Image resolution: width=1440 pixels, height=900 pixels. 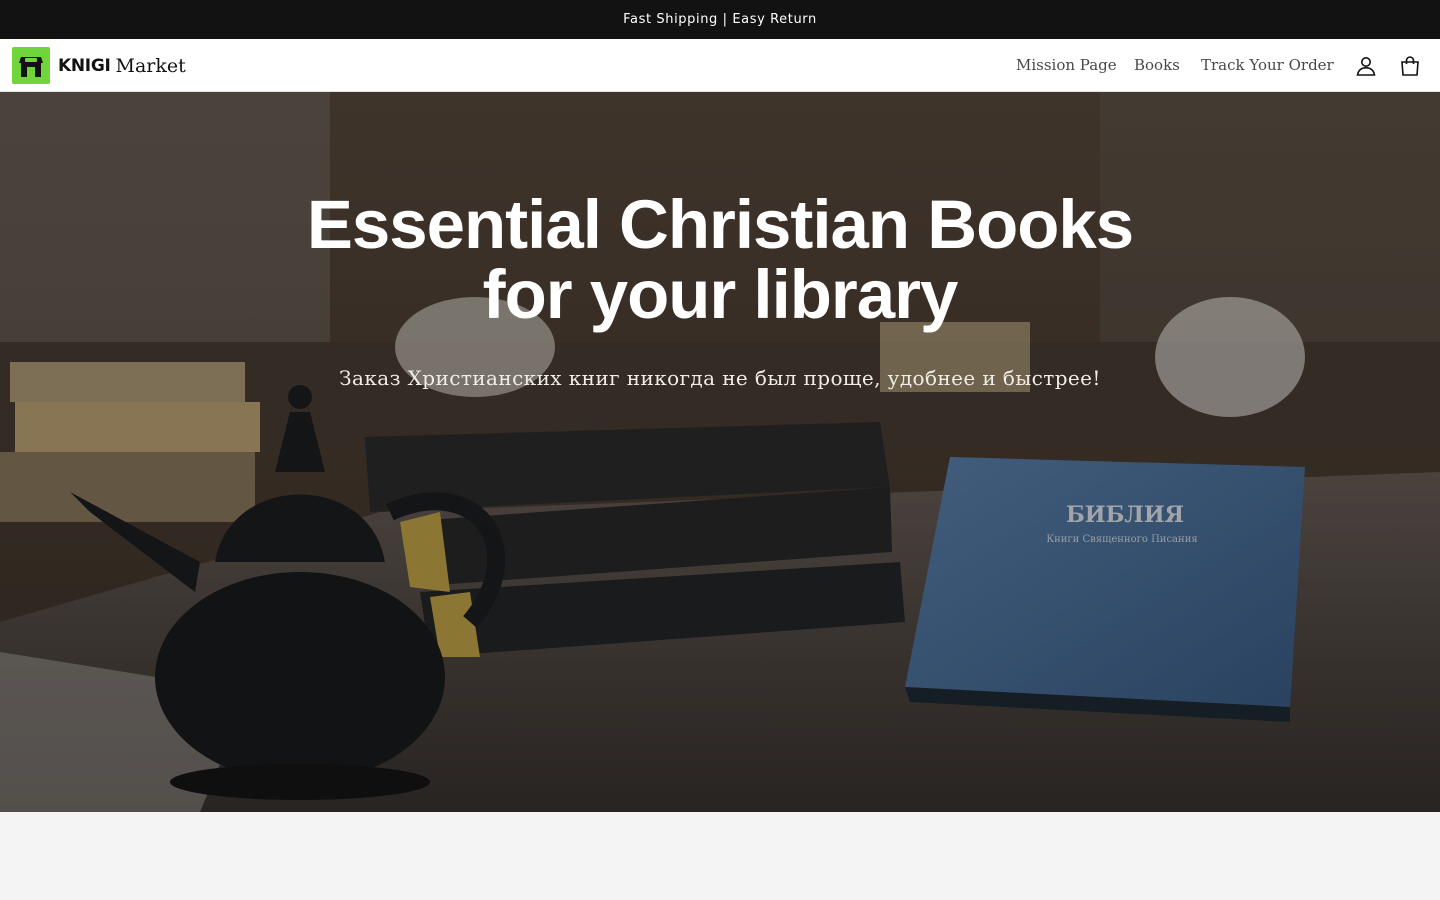 I want to click on announcement-text: Fast Shipping | Easy Return, so click(x=720, y=19).